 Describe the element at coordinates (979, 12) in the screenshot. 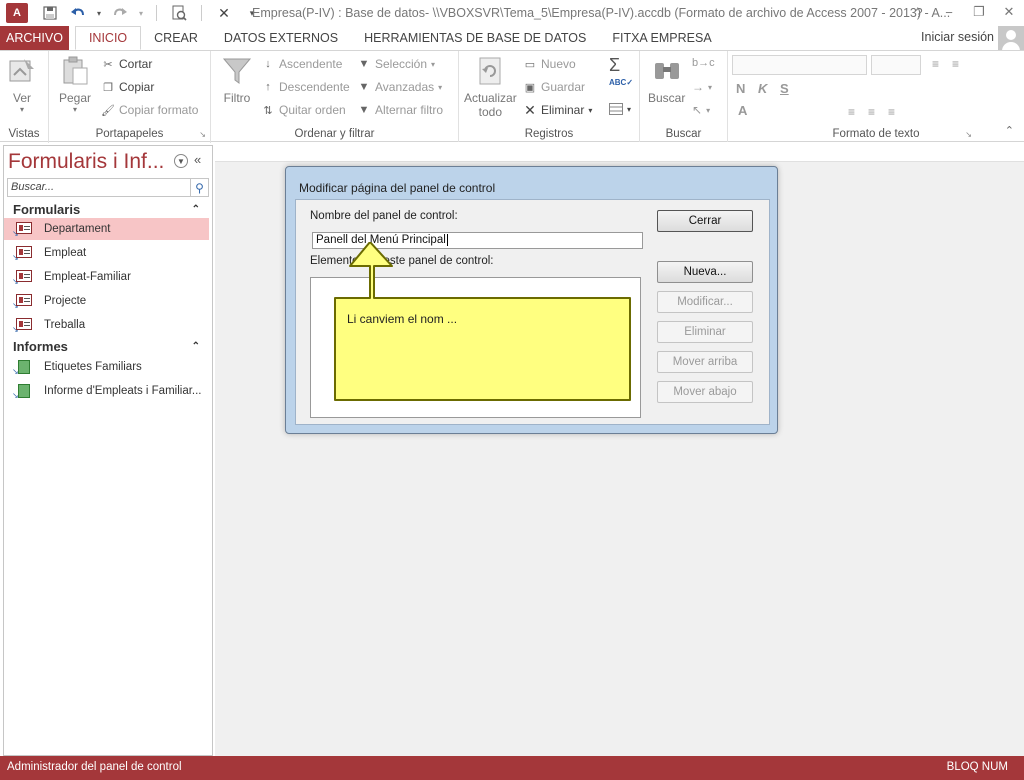

I see `maximize-button: ❐` at that location.